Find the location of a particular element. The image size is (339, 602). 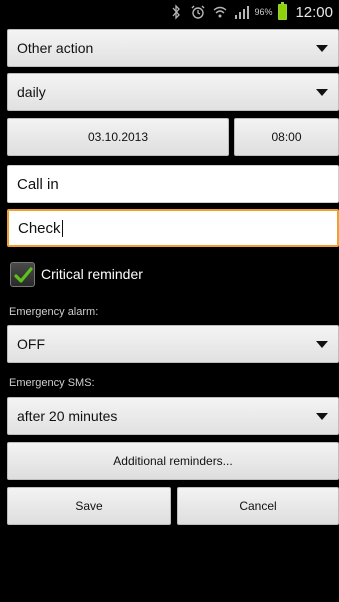

status-bar: 96% 12:00 is located at coordinates (169, 12).